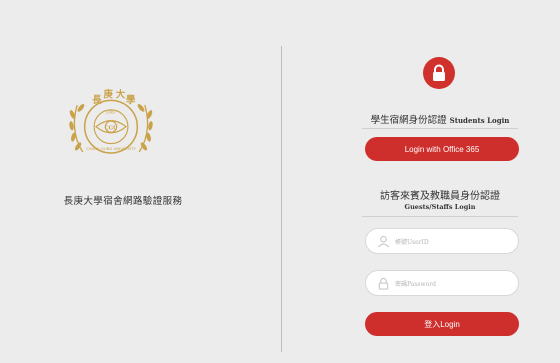 This screenshot has height=363, width=560. I want to click on svg-text: 長, so click(97, 100).